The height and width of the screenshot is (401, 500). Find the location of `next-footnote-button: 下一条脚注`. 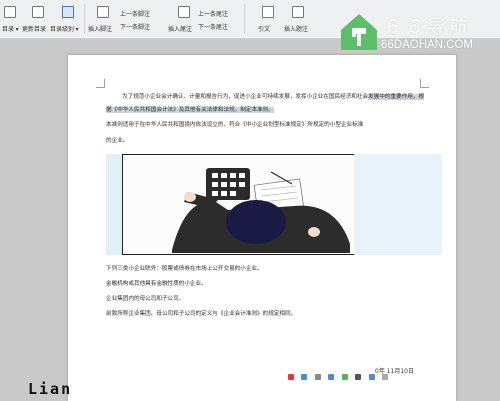

next-footnote-button: 下一条脚注 is located at coordinates (135, 26).